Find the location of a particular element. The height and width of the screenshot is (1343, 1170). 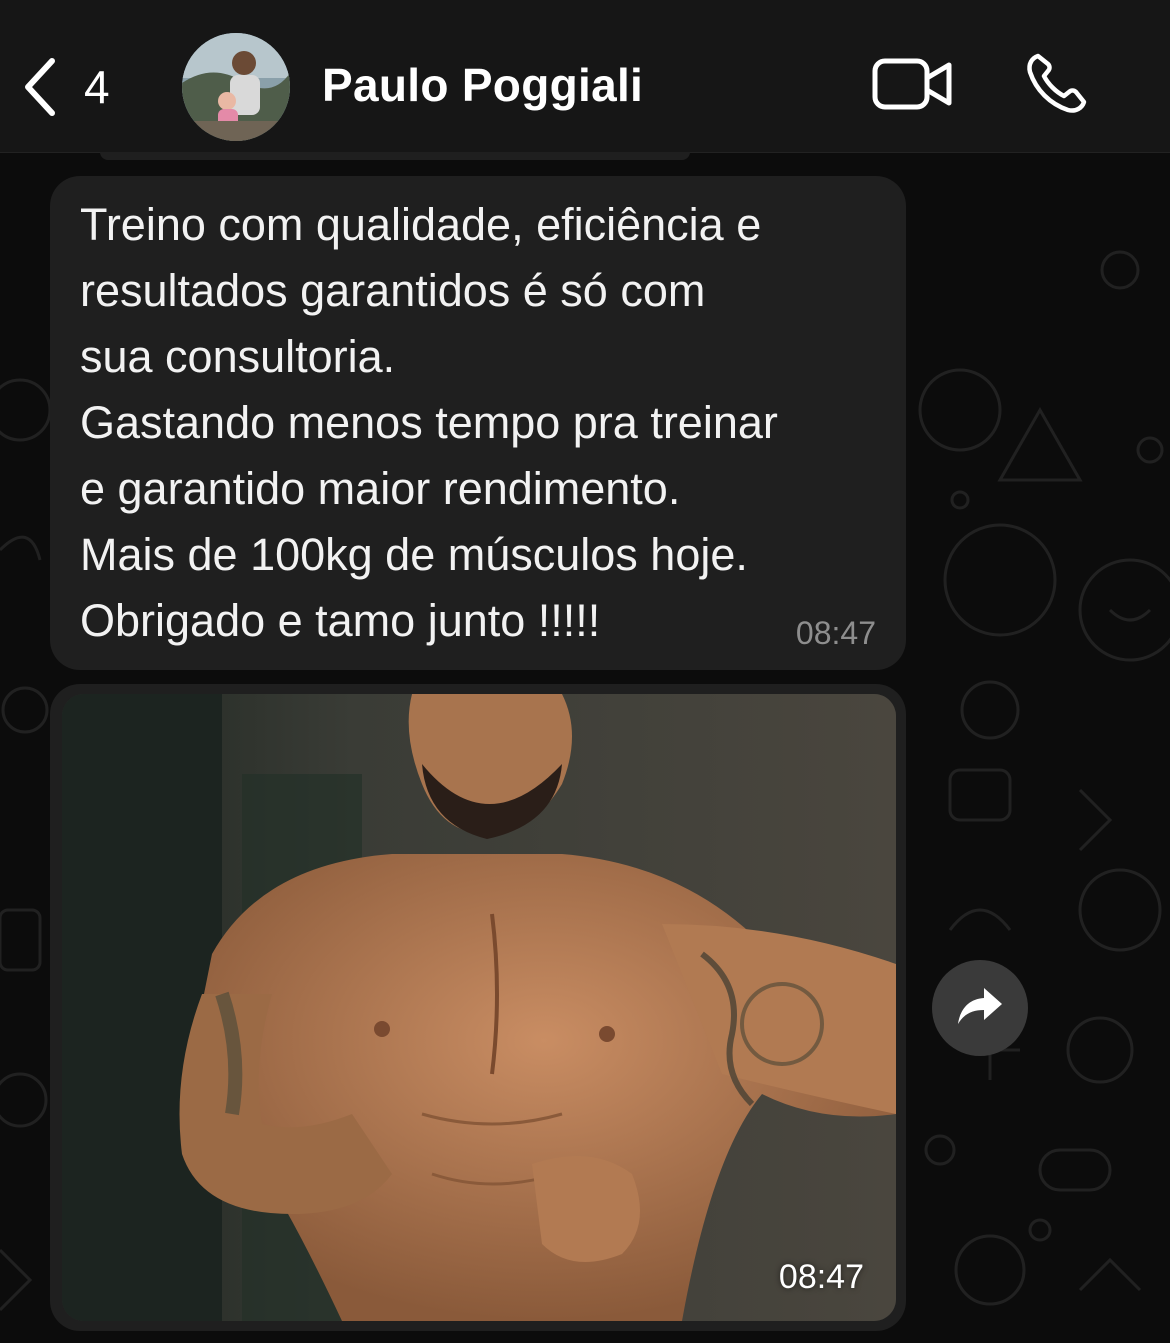

message-line: Gastando menos tempo pra treinar is located at coordinates (429, 422).